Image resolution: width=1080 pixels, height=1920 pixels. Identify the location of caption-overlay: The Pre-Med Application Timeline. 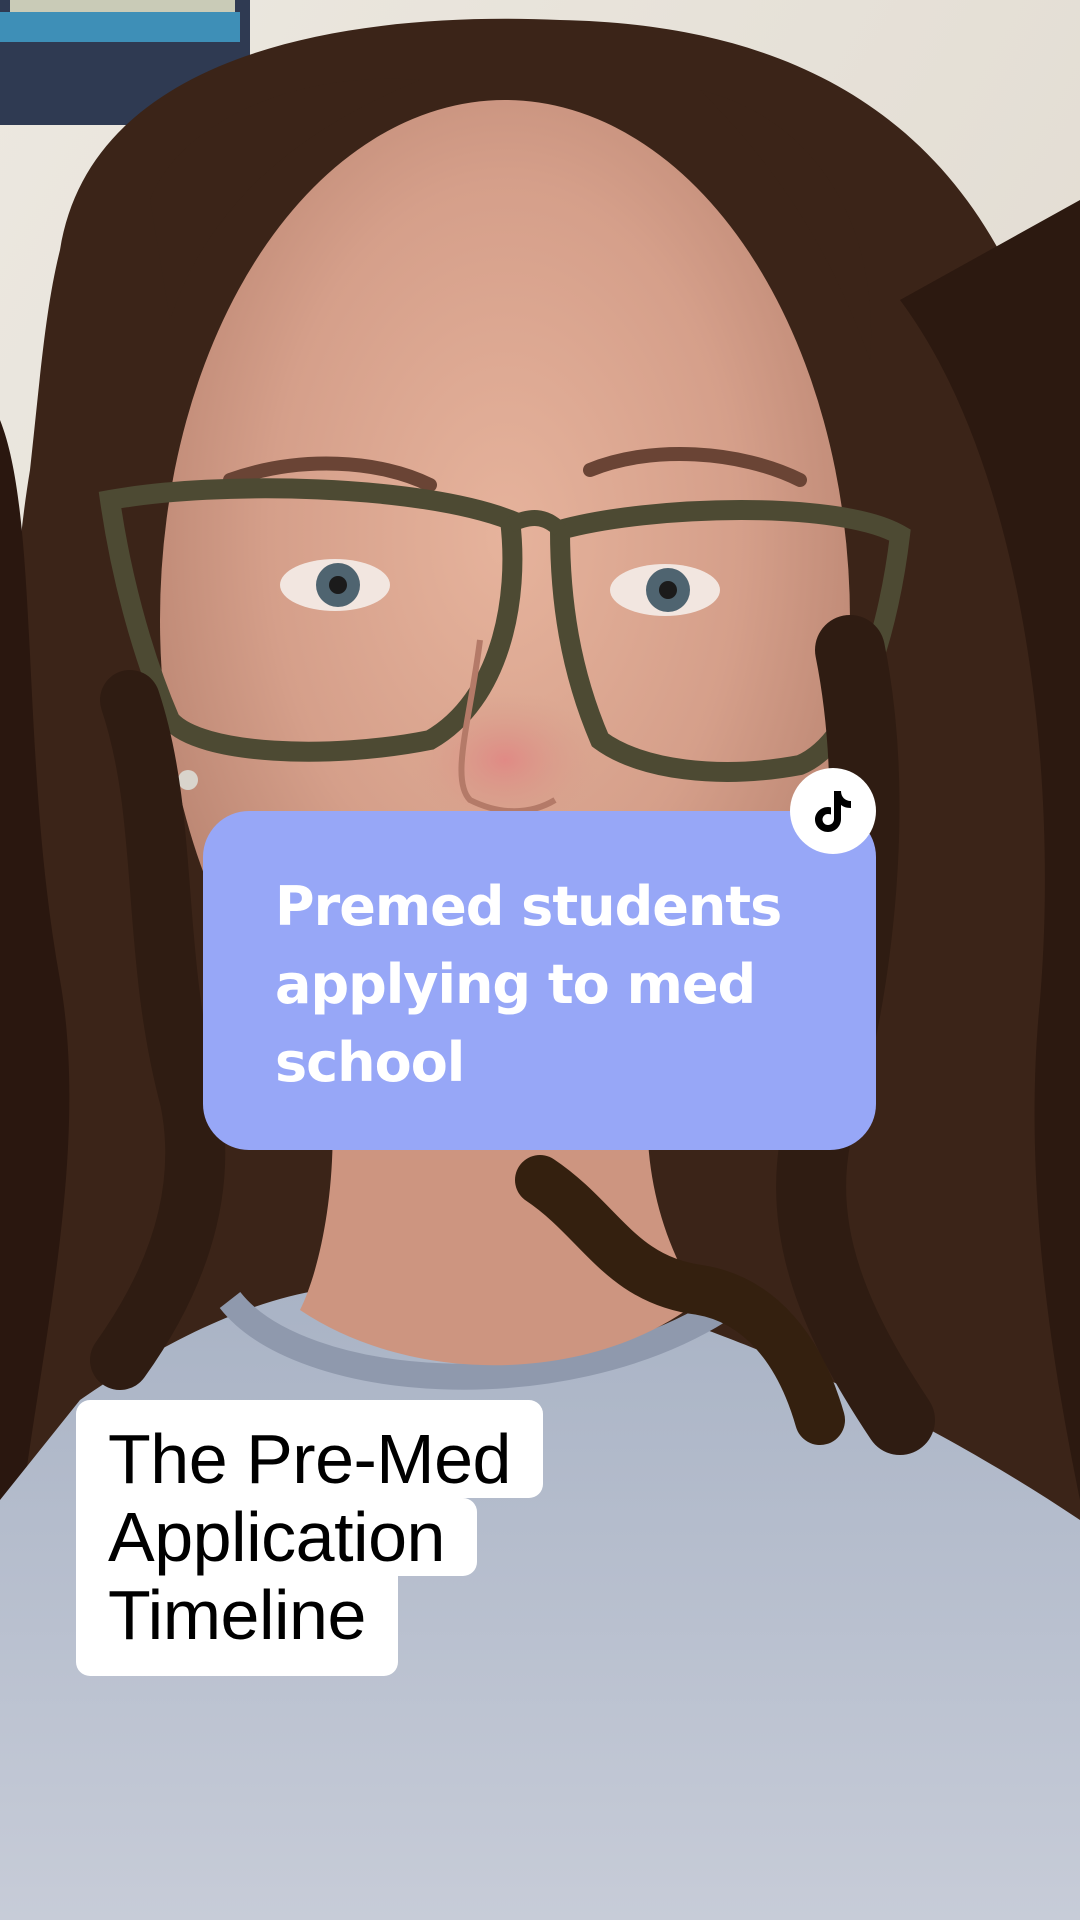
(309, 1538).